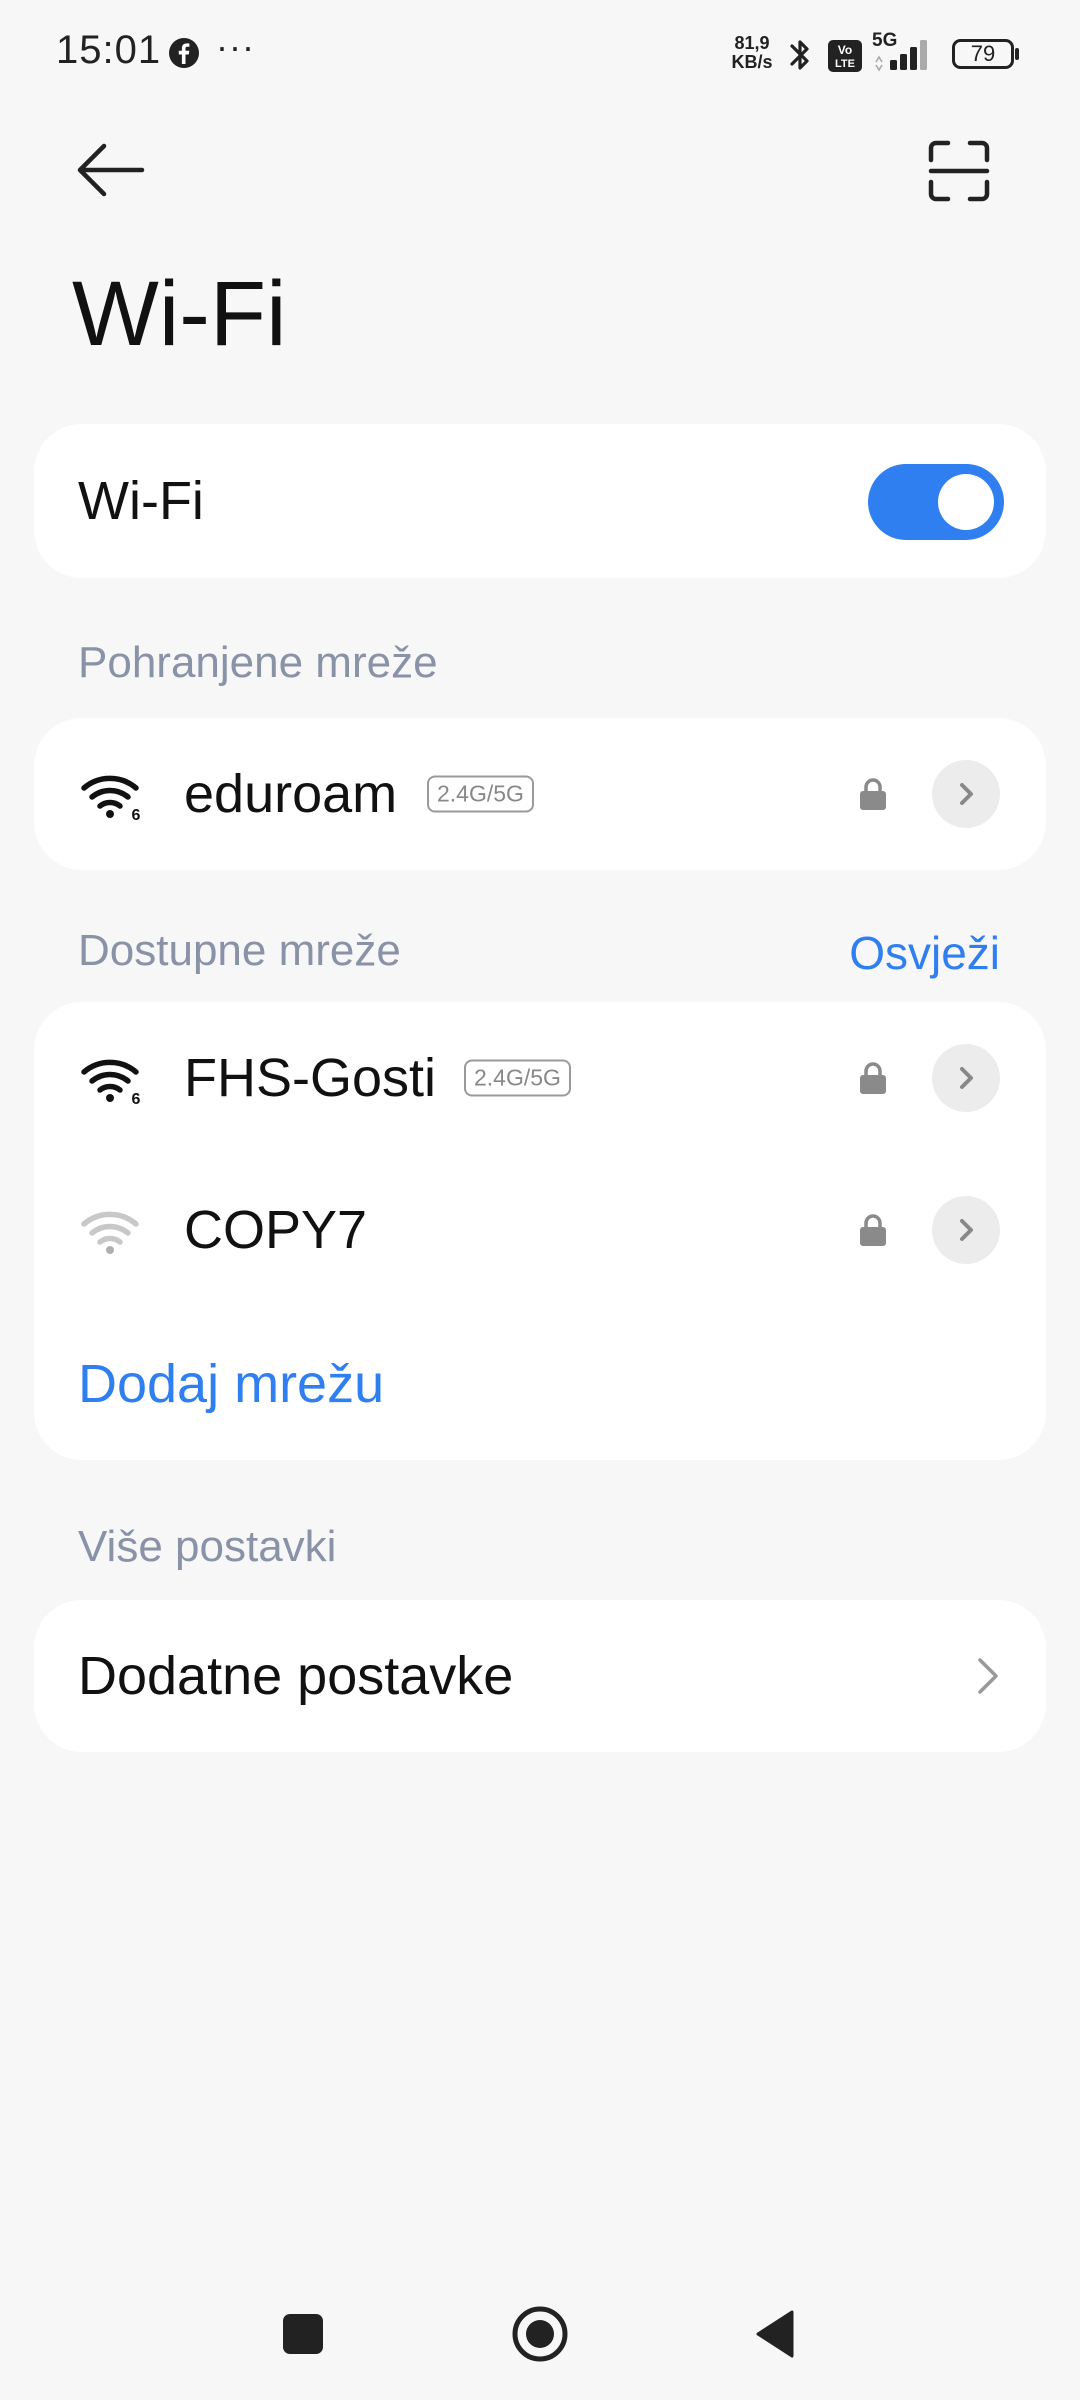 Image resolution: width=1080 pixels, height=2400 pixels. I want to click on network-name: eduroam, so click(291, 794).